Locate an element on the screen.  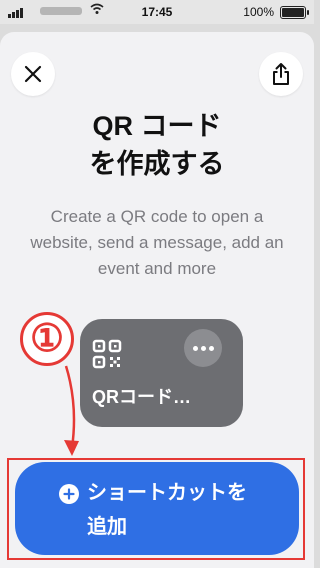
qr-code-icon is located at coordinates (107, 354).